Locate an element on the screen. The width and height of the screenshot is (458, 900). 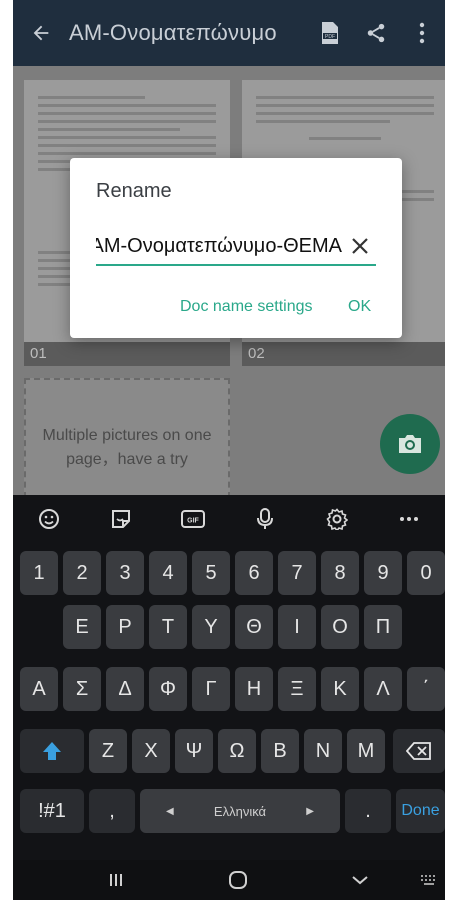
key-gamma: Γ is located at coordinates (211, 689).